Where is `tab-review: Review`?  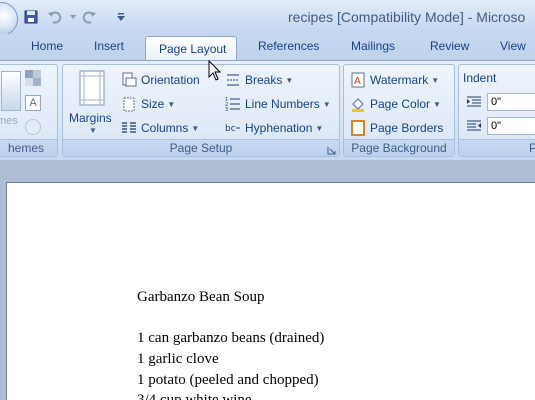 tab-review: Review is located at coordinates (449, 46).